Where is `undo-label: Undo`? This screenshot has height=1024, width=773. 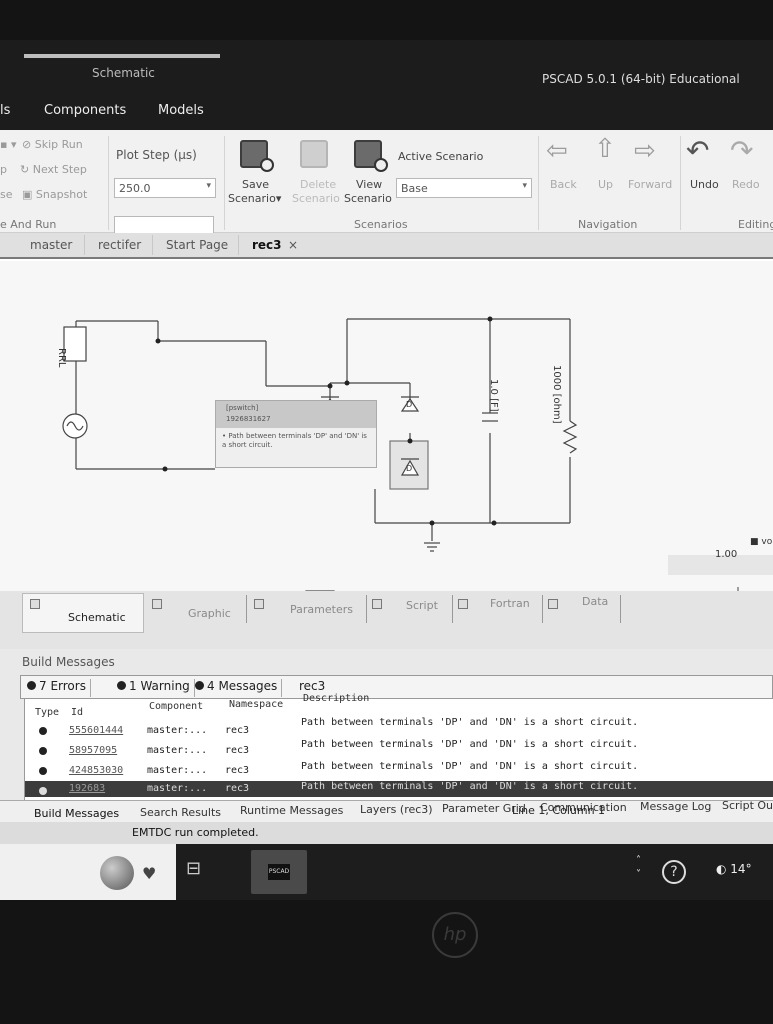
undo-label: Undo is located at coordinates (704, 184).